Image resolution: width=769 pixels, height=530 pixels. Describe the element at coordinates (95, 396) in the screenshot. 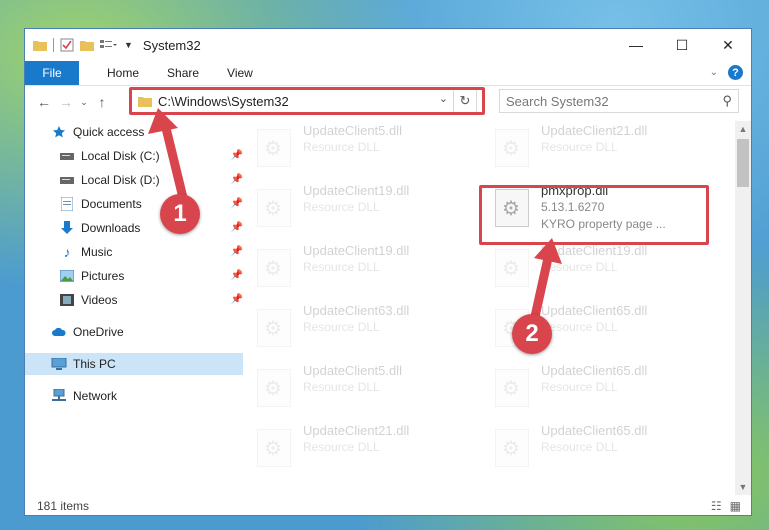

I see `sidebar-item-label: Network` at that location.